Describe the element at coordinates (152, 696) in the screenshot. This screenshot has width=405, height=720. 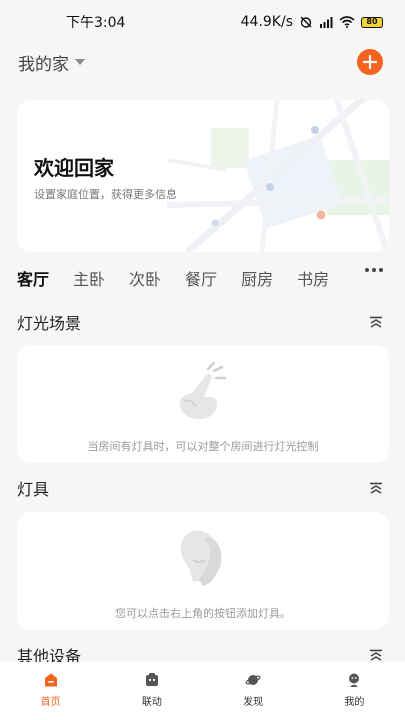
I see `tab-automation: 联动` at that location.